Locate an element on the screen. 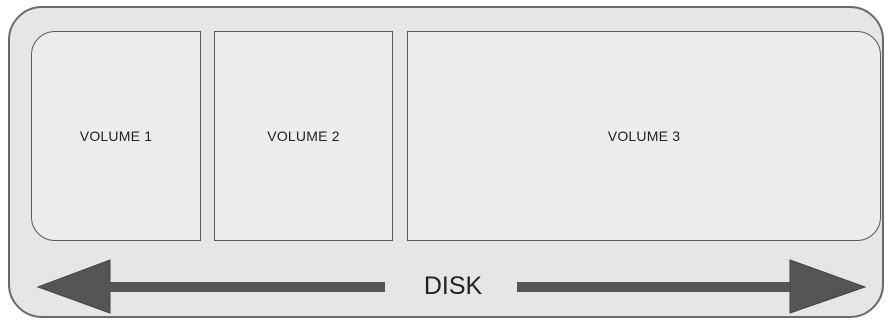  right-arrow-icon is located at coordinates (692, 286).